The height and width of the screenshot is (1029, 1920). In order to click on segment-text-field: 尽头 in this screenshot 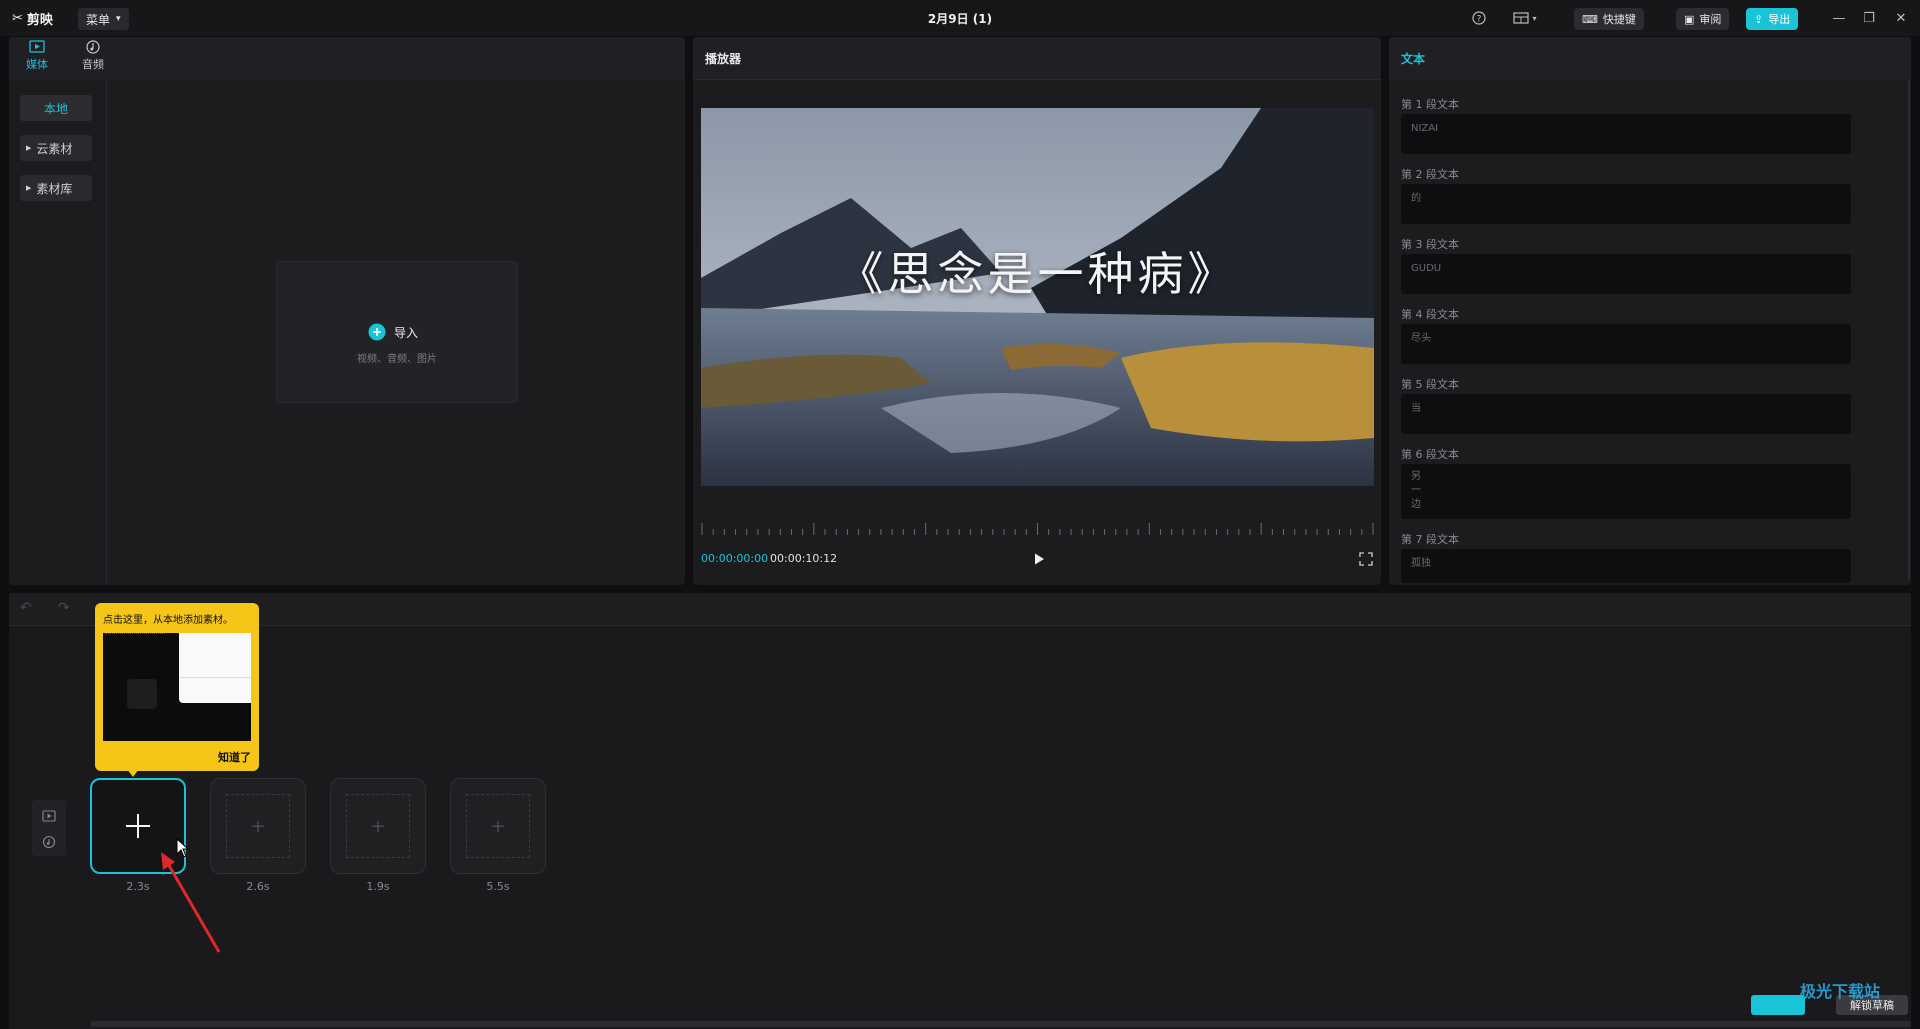, I will do `click(1626, 344)`.